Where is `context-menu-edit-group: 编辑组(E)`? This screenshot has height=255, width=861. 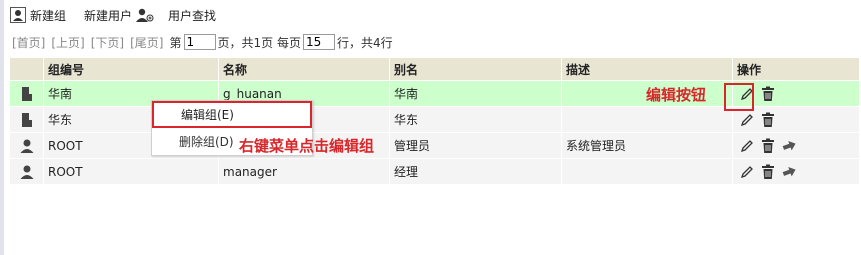
context-menu-edit-group: 编辑组(E) is located at coordinates (232, 114).